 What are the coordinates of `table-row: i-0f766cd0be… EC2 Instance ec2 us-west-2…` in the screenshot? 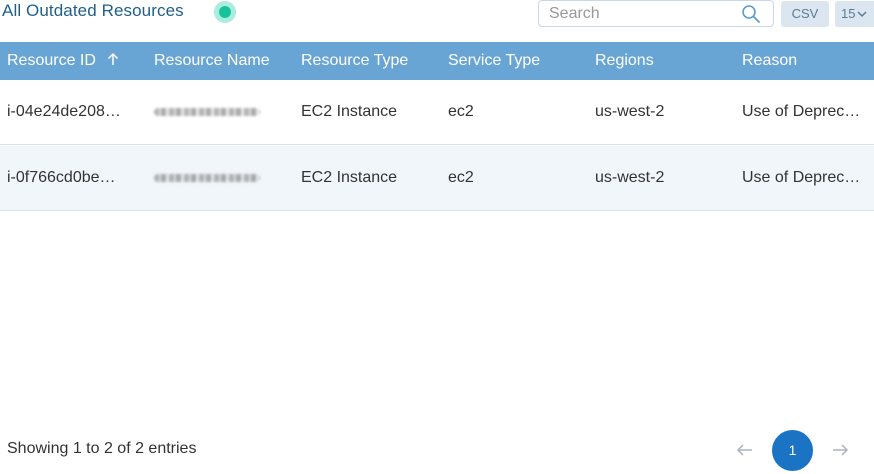 It's located at (437, 178).